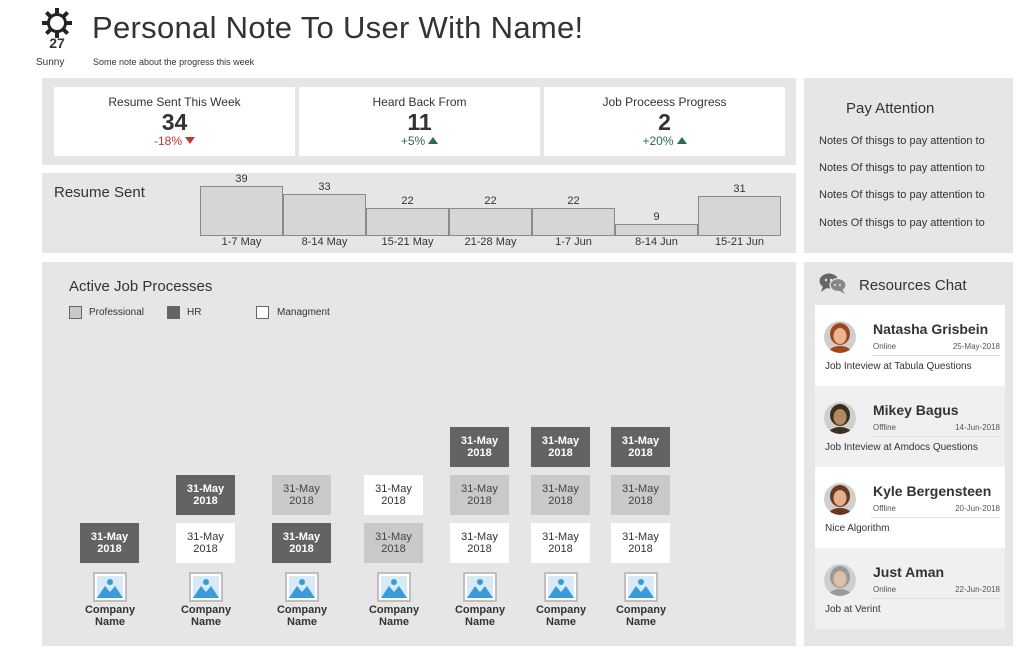 This screenshot has width=1035, height=666. I want to click on legend-label-management: Managment, so click(303, 312).